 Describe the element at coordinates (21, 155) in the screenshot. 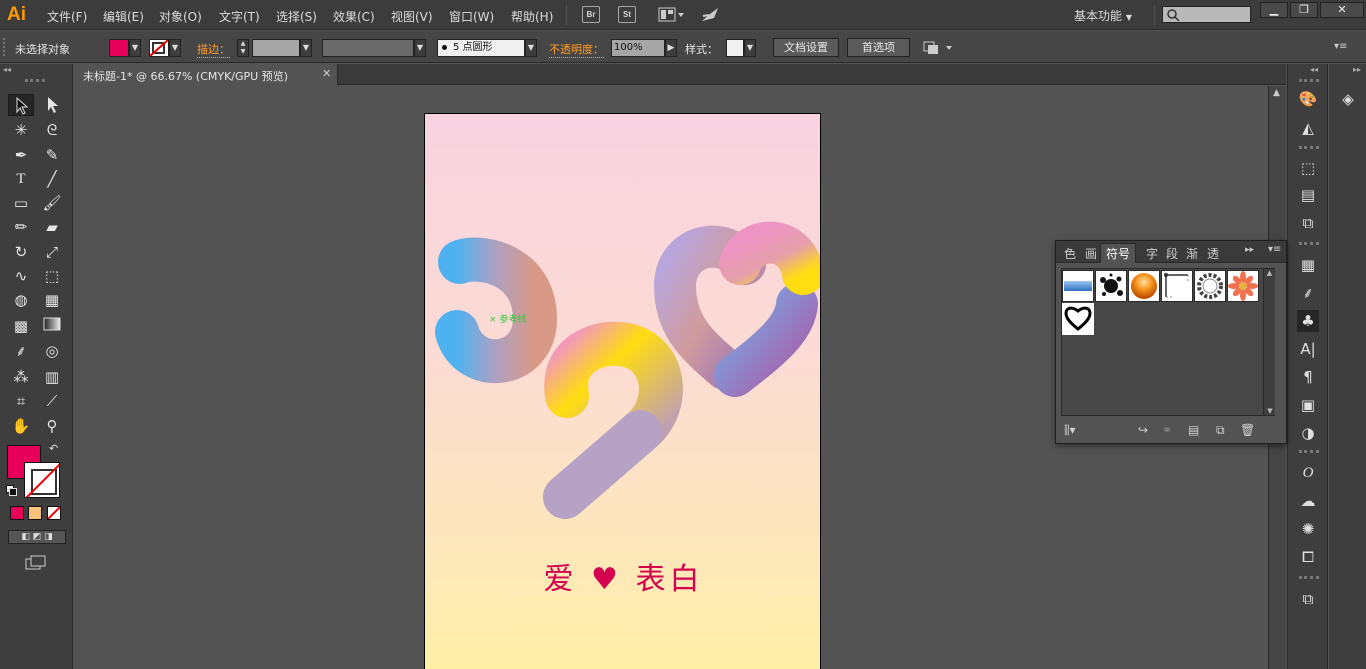

I see `pen-tool-icon: ✒` at that location.